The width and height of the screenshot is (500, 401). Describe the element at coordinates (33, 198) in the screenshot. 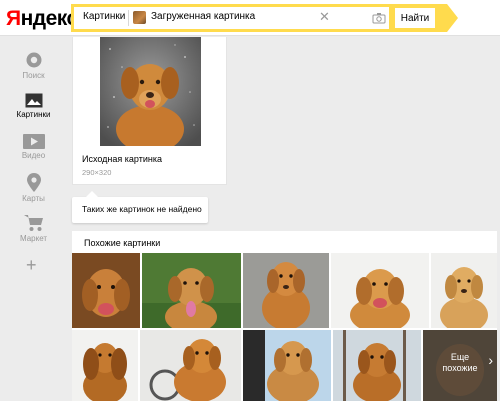

I see `sidebar-item-label: Карты` at that location.